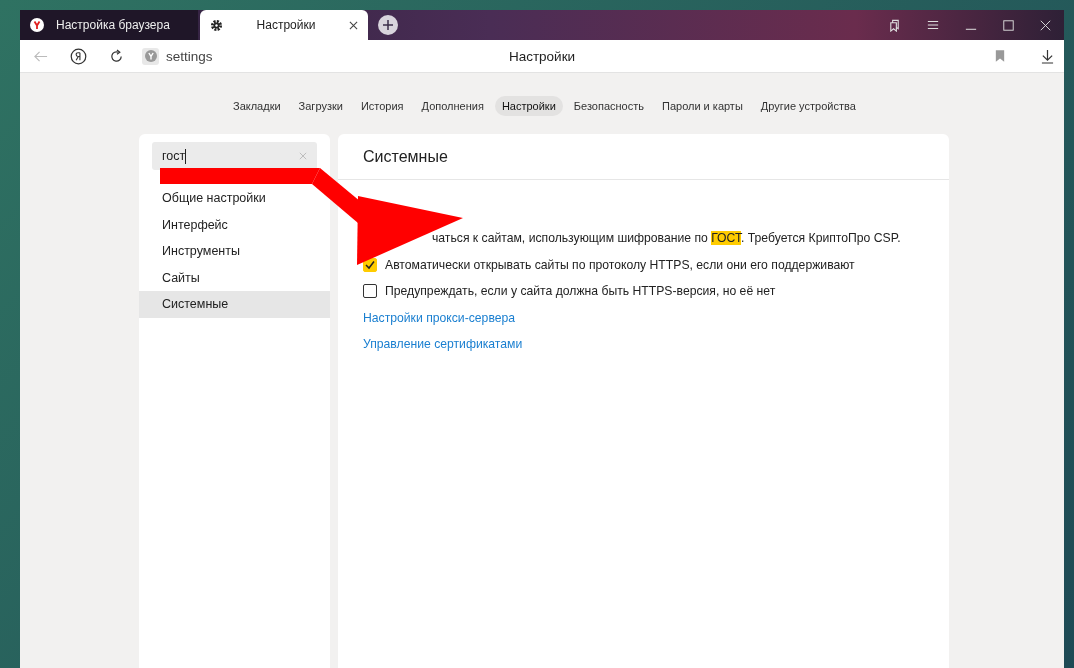 Image resolution: width=1074 pixels, height=668 pixels. What do you see at coordinates (894, 25) in the screenshot?
I see `bookmarks-icon` at bounding box center [894, 25].